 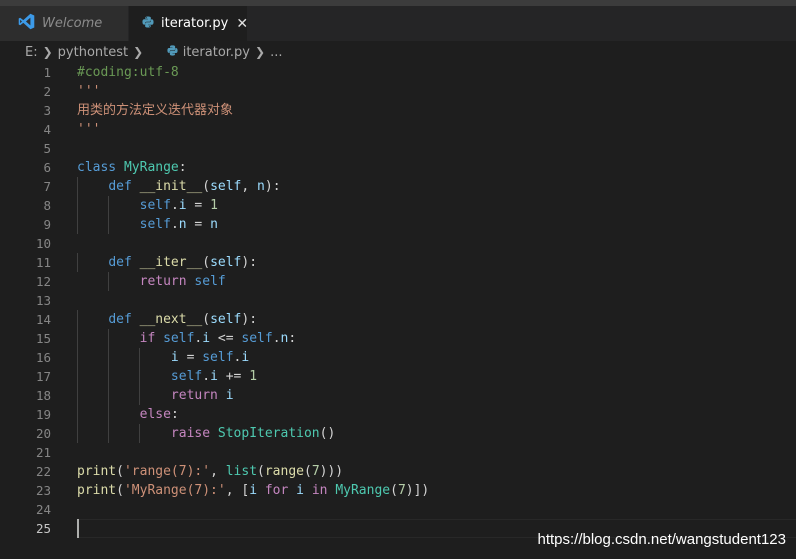 I want to click on code-text: i = self.i, so click(x=210, y=357).